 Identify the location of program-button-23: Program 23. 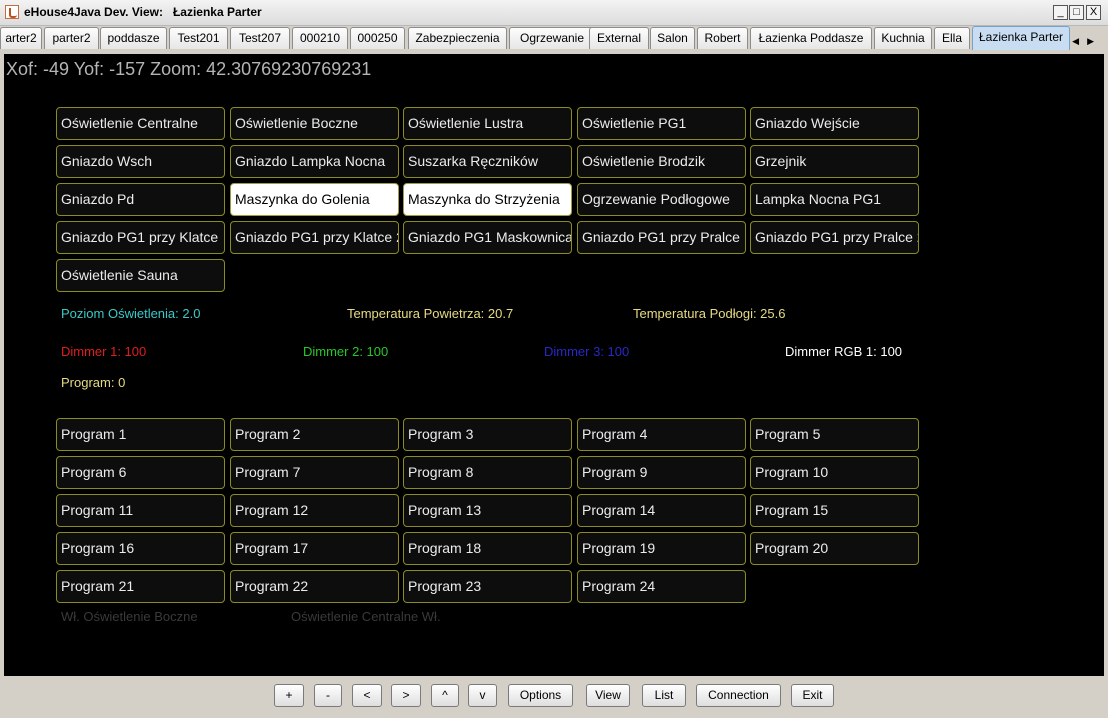
(487, 586).